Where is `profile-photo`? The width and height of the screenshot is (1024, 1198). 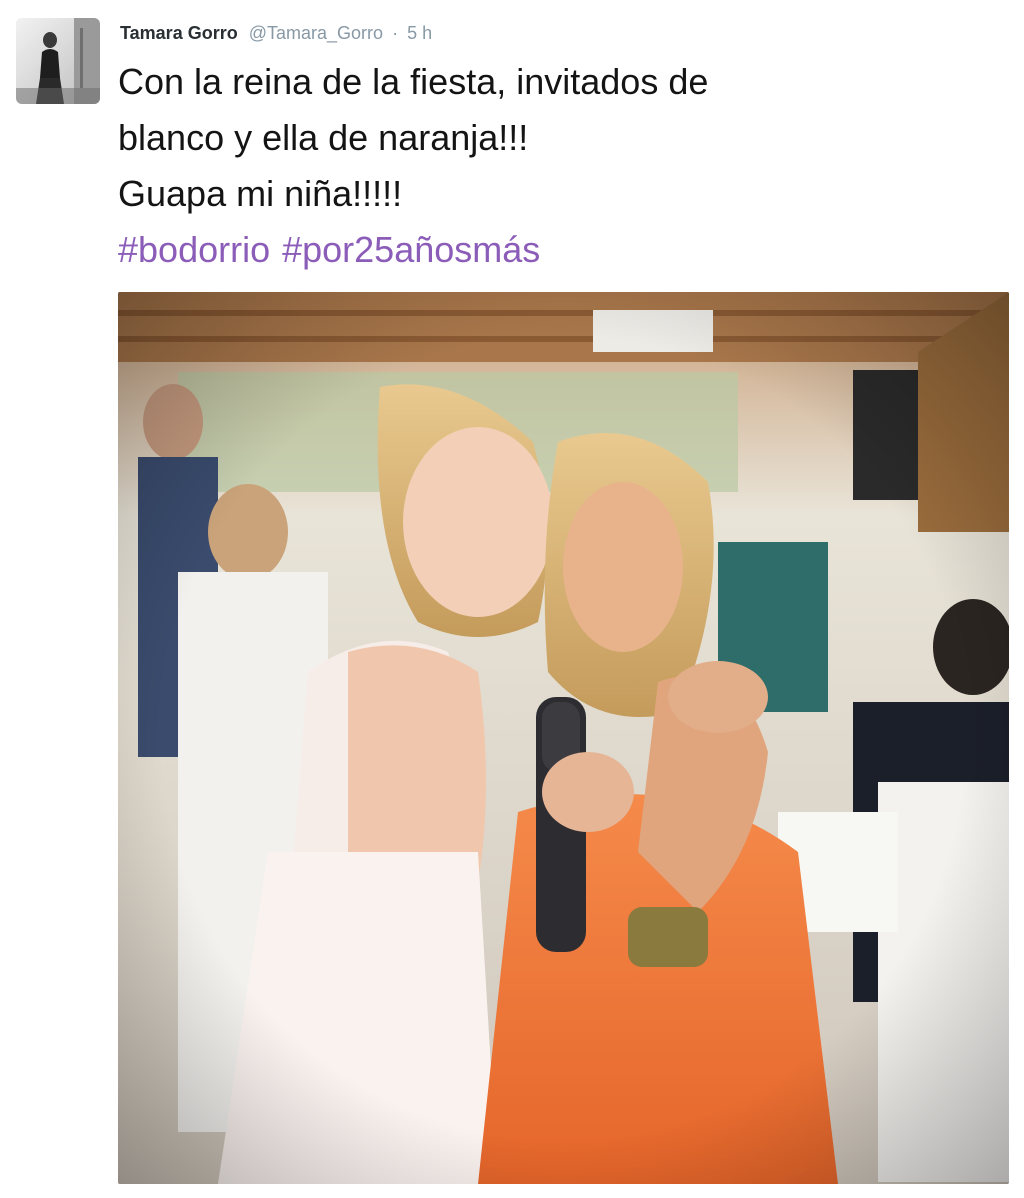 profile-photo is located at coordinates (58, 61).